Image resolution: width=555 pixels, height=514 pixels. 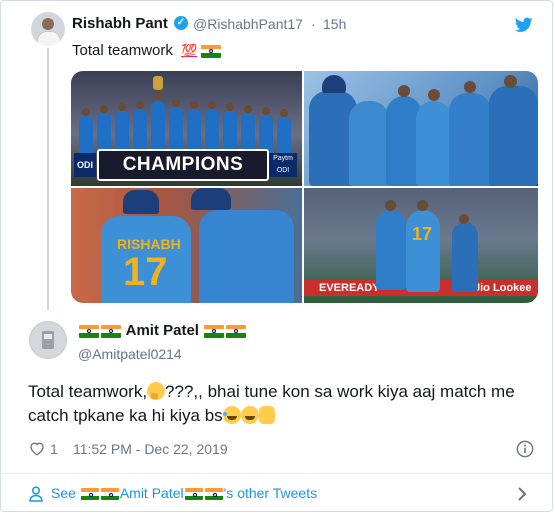 What do you see at coordinates (421, 245) in the screenshot?
I see `photo-celebration: EVEREADY Jio Lookee 17` at bounding box center [421, 245].